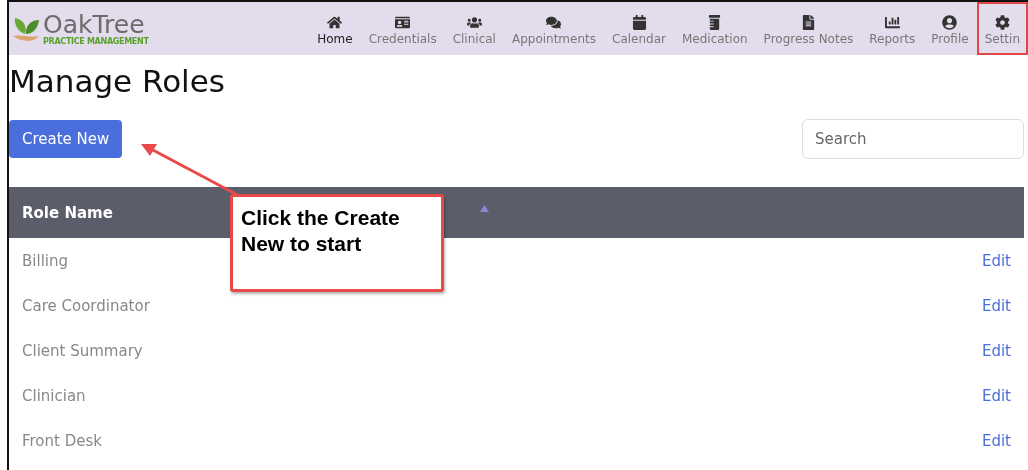 Image resolution: width=1028 pixels, height=470 pixels. What do you see at coordinates (950, 28) in the screenshot?
I see `nav-item: Profile` at bounding box center [950, 28].